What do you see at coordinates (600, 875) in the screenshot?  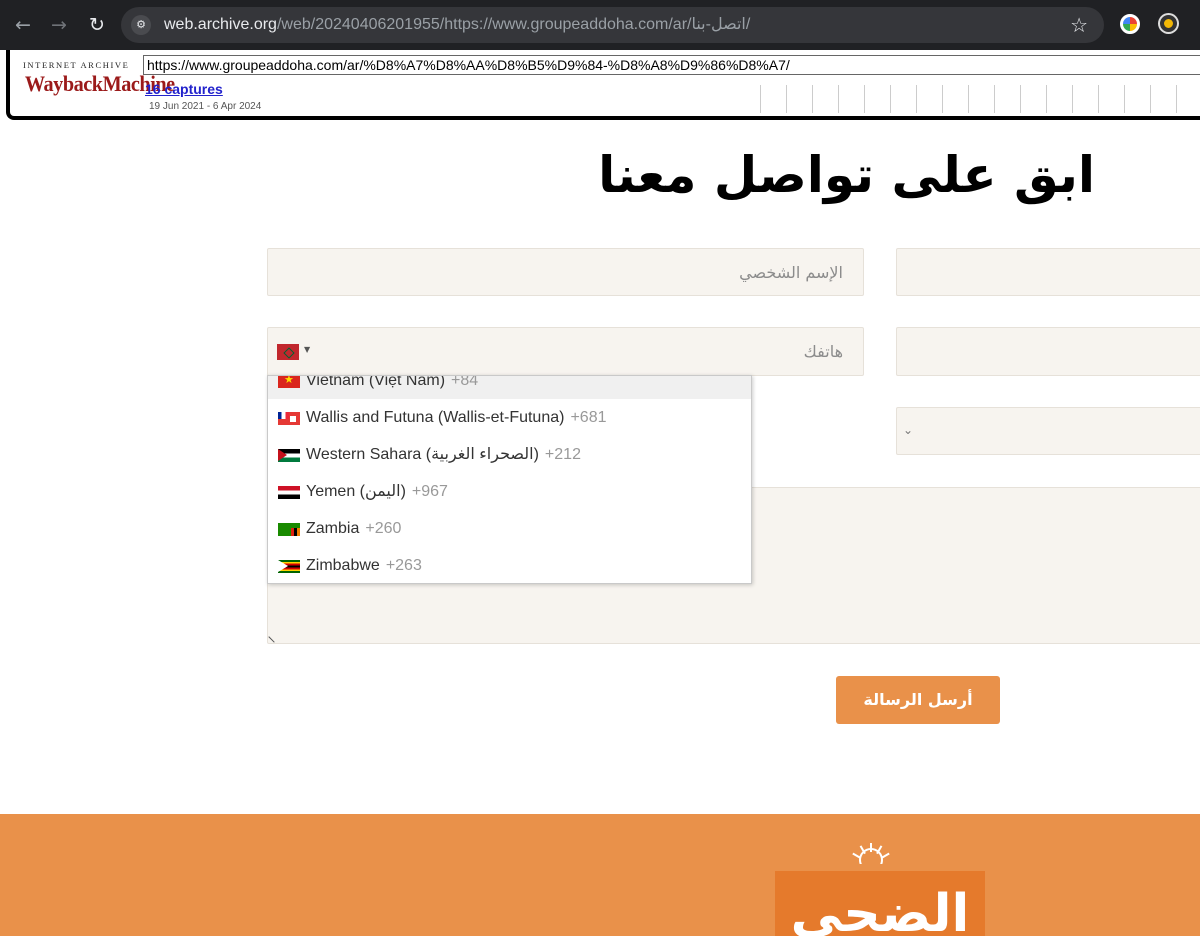 I see `footer: الضحى` at bounding box center [600, 875].